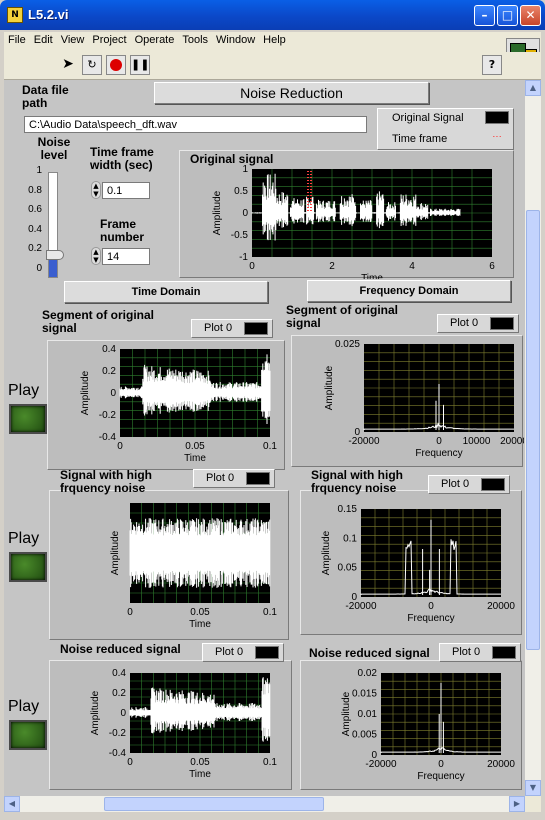 This screenshot has width=545, height=820. Describe the element at coordinates (346, 713) in the screenshot. I see `y-axis-label: Amplitude` at that location.